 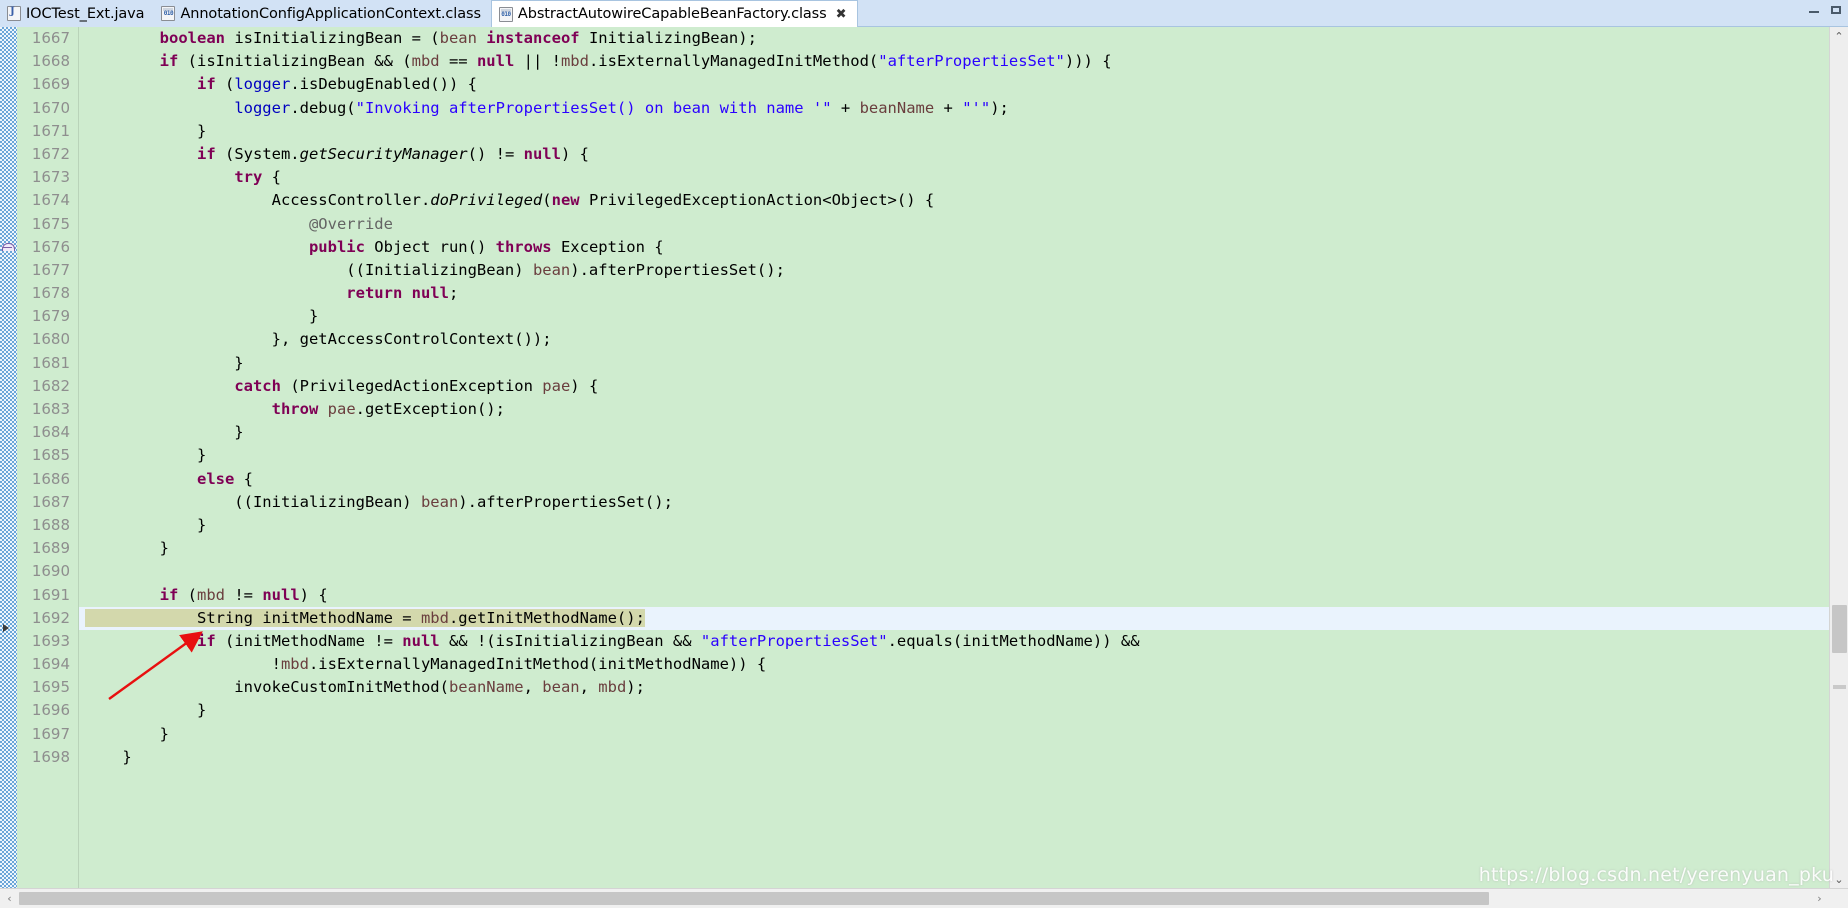 What do you see at coordinates (383, 84) in the screenshot?
I see `code-token: .isDebugEnabled()) {` at bounding box center [383, 84].